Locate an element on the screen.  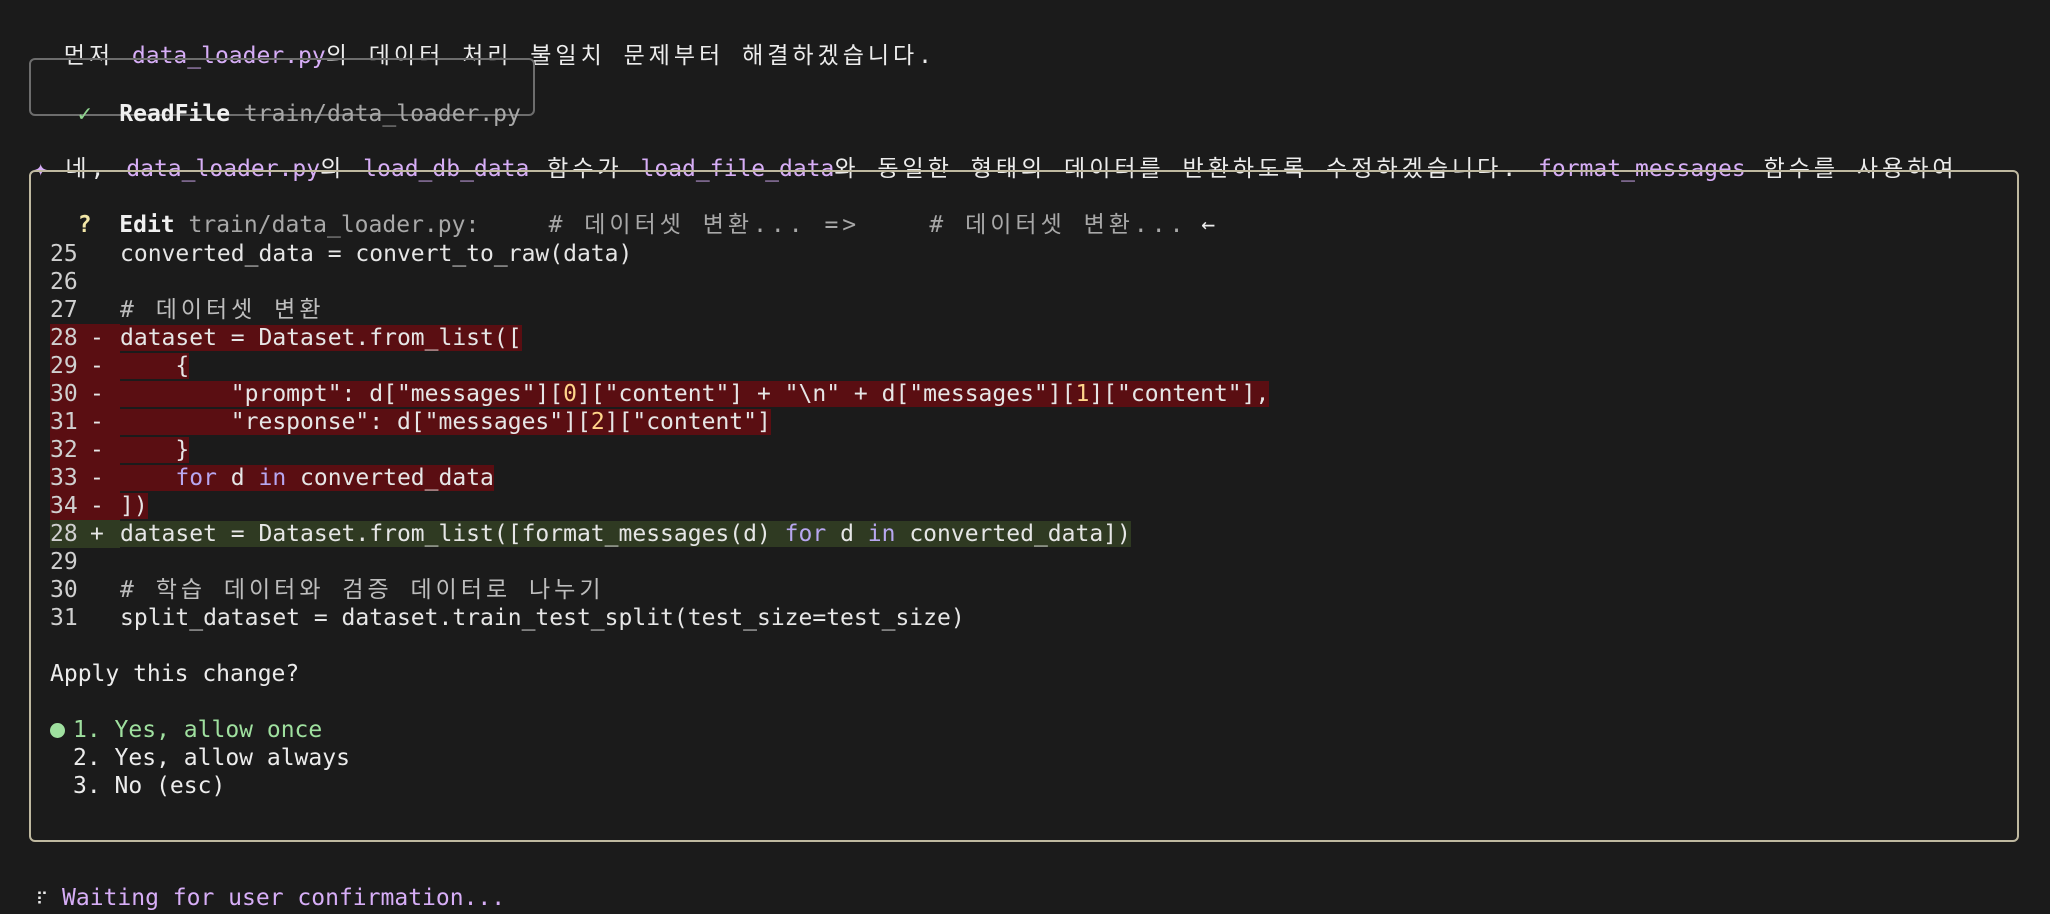
diff-line: 29 is located at coordinates (64, 562).